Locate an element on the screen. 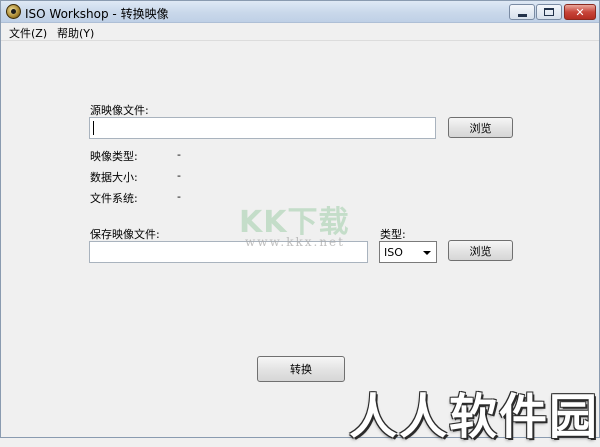 Image resolution: width=600 pixels, height=447 pixels. title-bar: ISO Workshop - 转换映像 ✕ is located at coordinates (300, 12).